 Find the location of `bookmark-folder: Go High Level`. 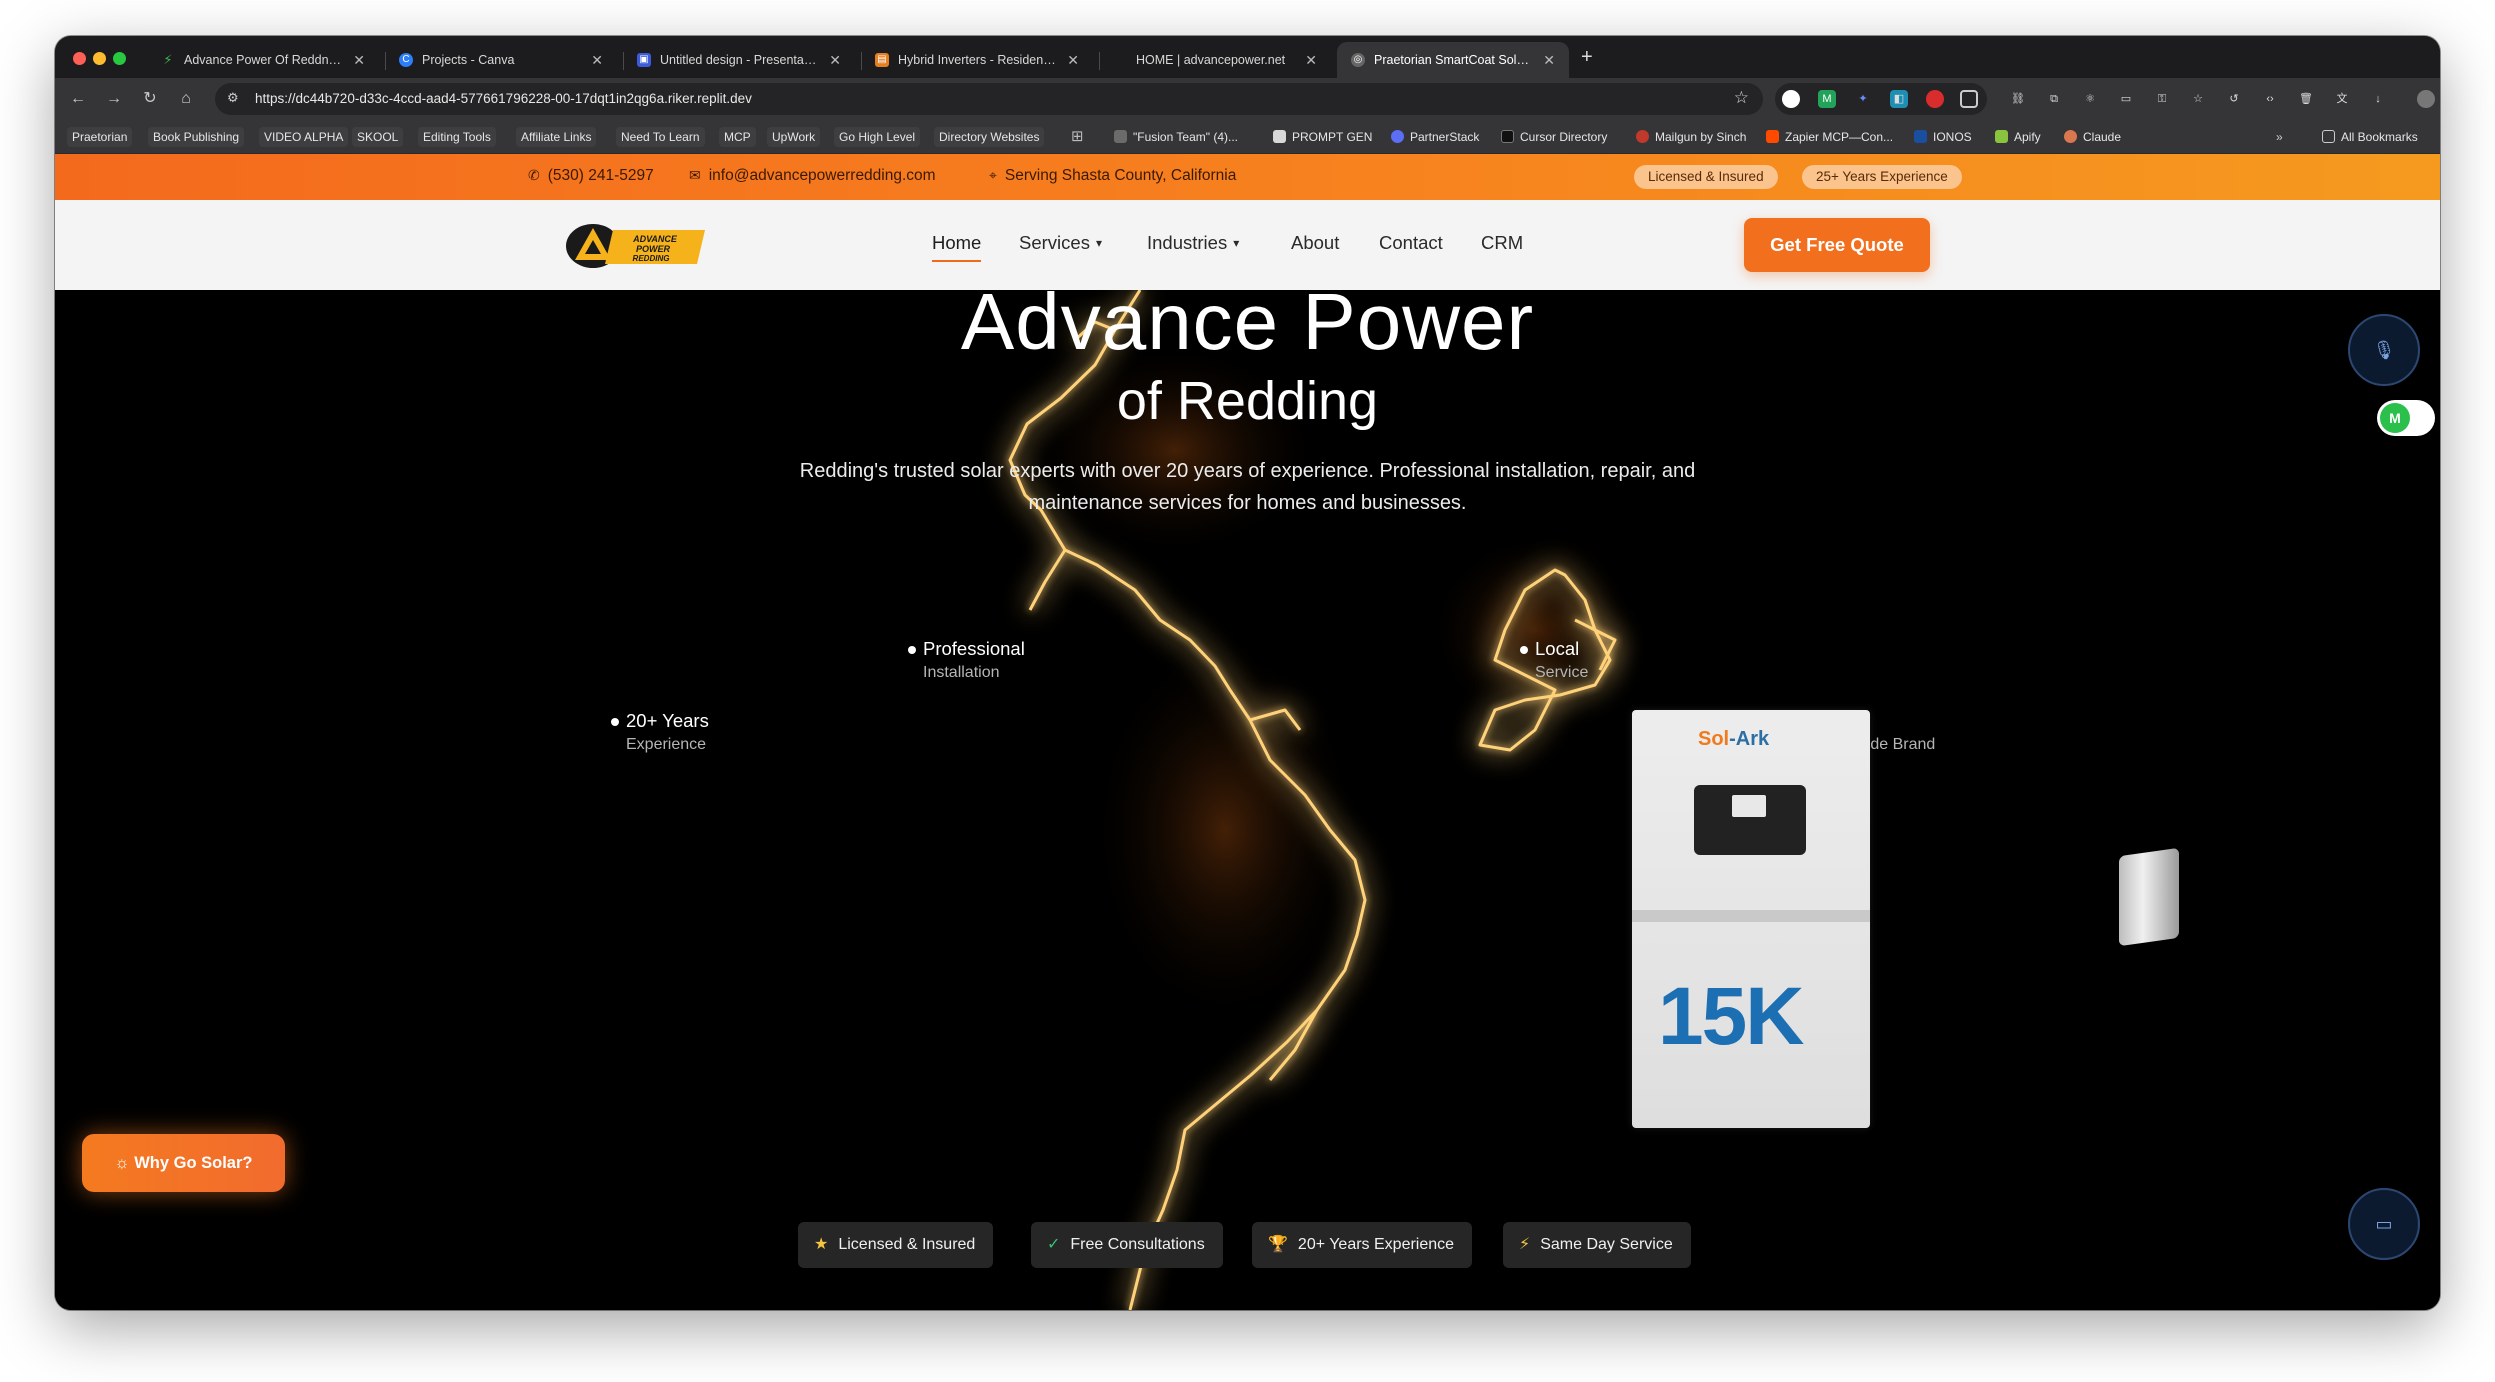

bookmark-folder: Go High Level is located at coordinates (877, 137).